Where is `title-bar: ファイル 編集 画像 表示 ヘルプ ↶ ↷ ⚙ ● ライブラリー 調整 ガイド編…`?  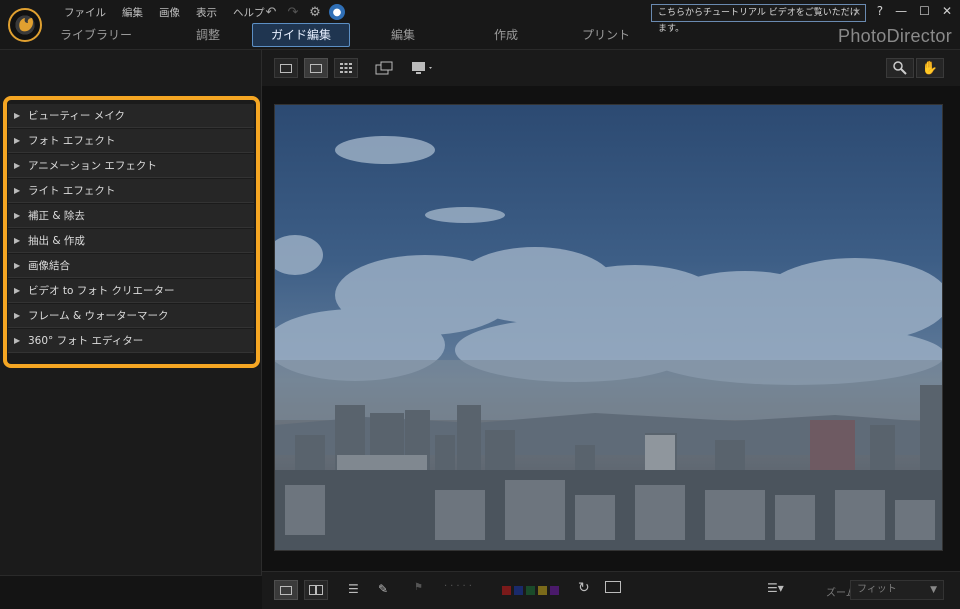
title-bar: ファイル 編集 画像 表示 ヘルプ ↶ ↷ ⚙ ● ライブラリー 調整 ガイド編… is located at coordinates (480, 25).